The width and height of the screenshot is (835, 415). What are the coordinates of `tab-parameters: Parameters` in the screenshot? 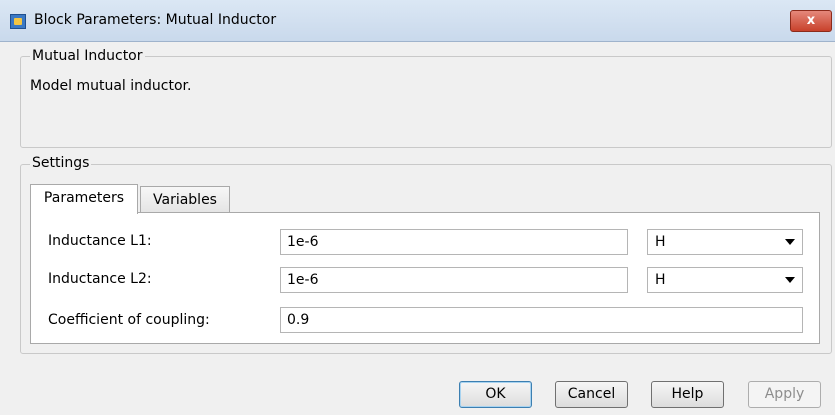 It's located at (84, 199).